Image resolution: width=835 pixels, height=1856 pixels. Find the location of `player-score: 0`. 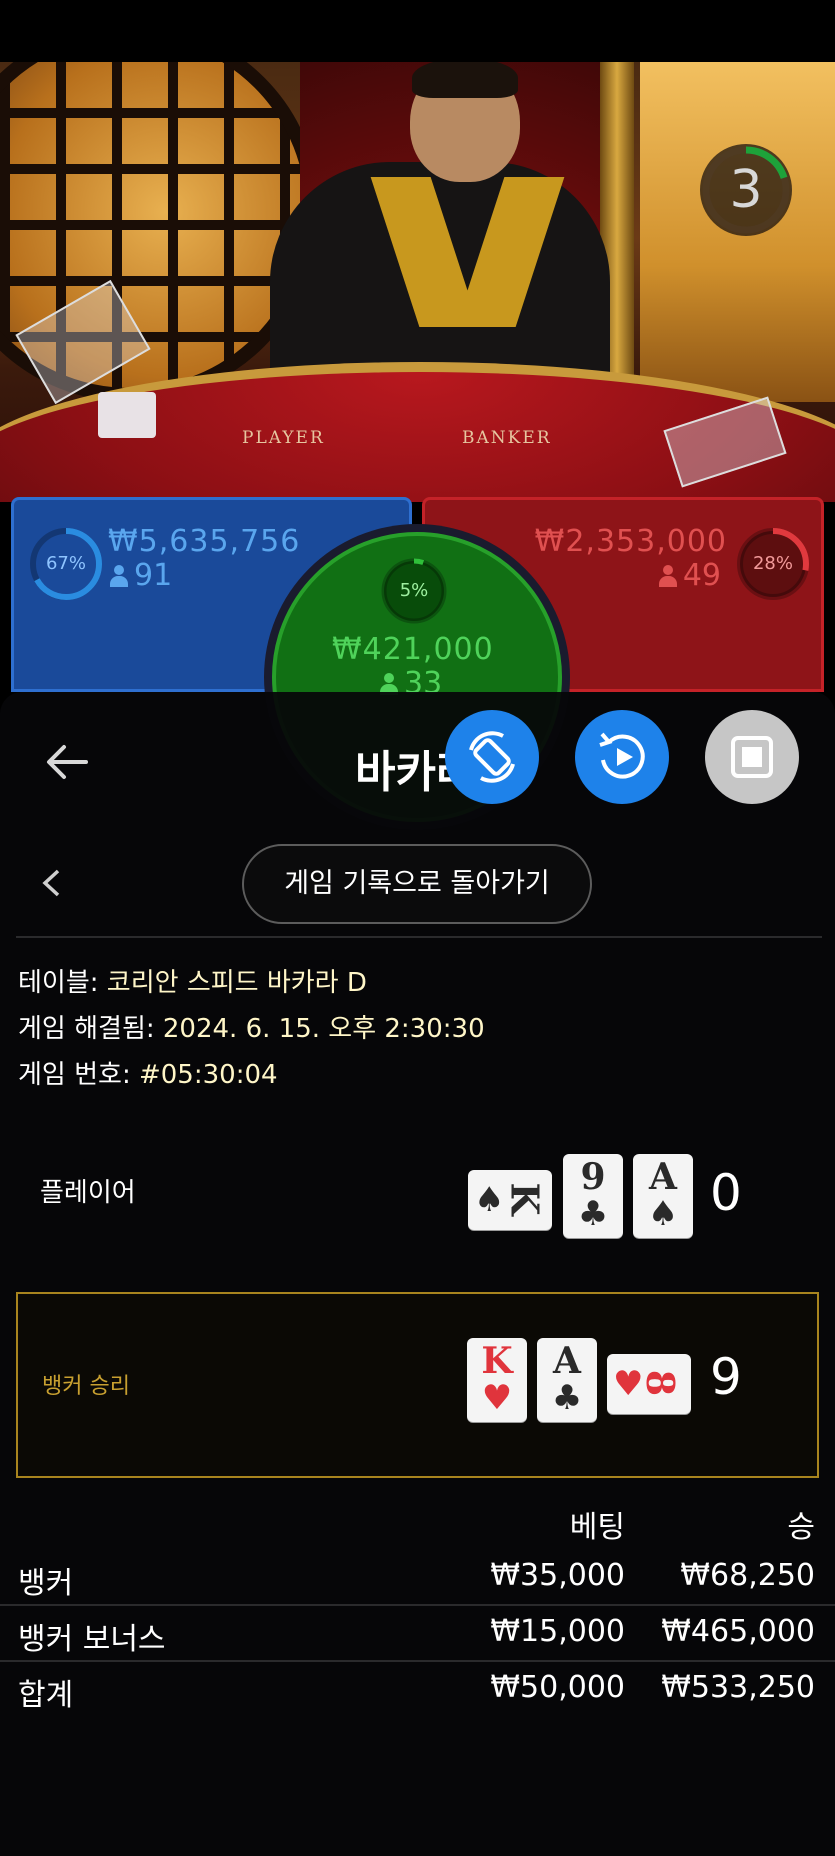

player-score: 0 is located at coordinates (726, 1193).